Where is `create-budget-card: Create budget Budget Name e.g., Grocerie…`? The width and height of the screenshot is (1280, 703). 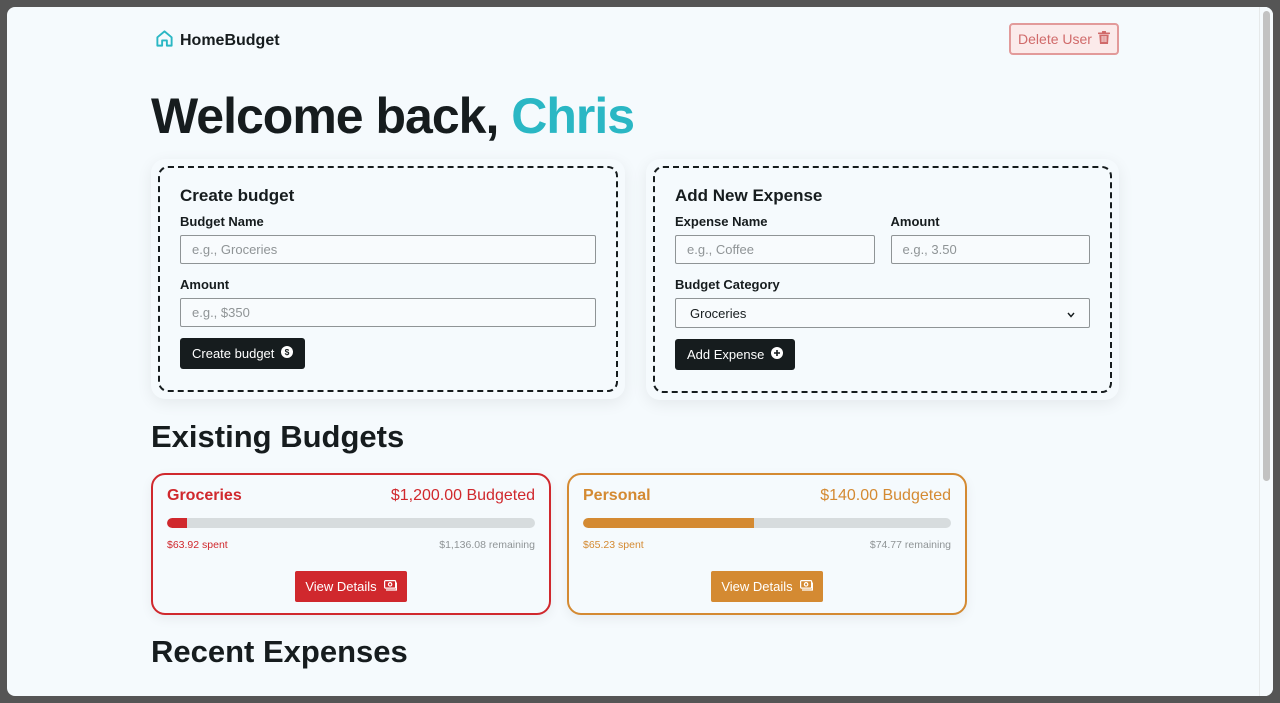 create-budget-card: Create budget Budget Name e.g., Grocerie… is located at coordinates (388, 279).